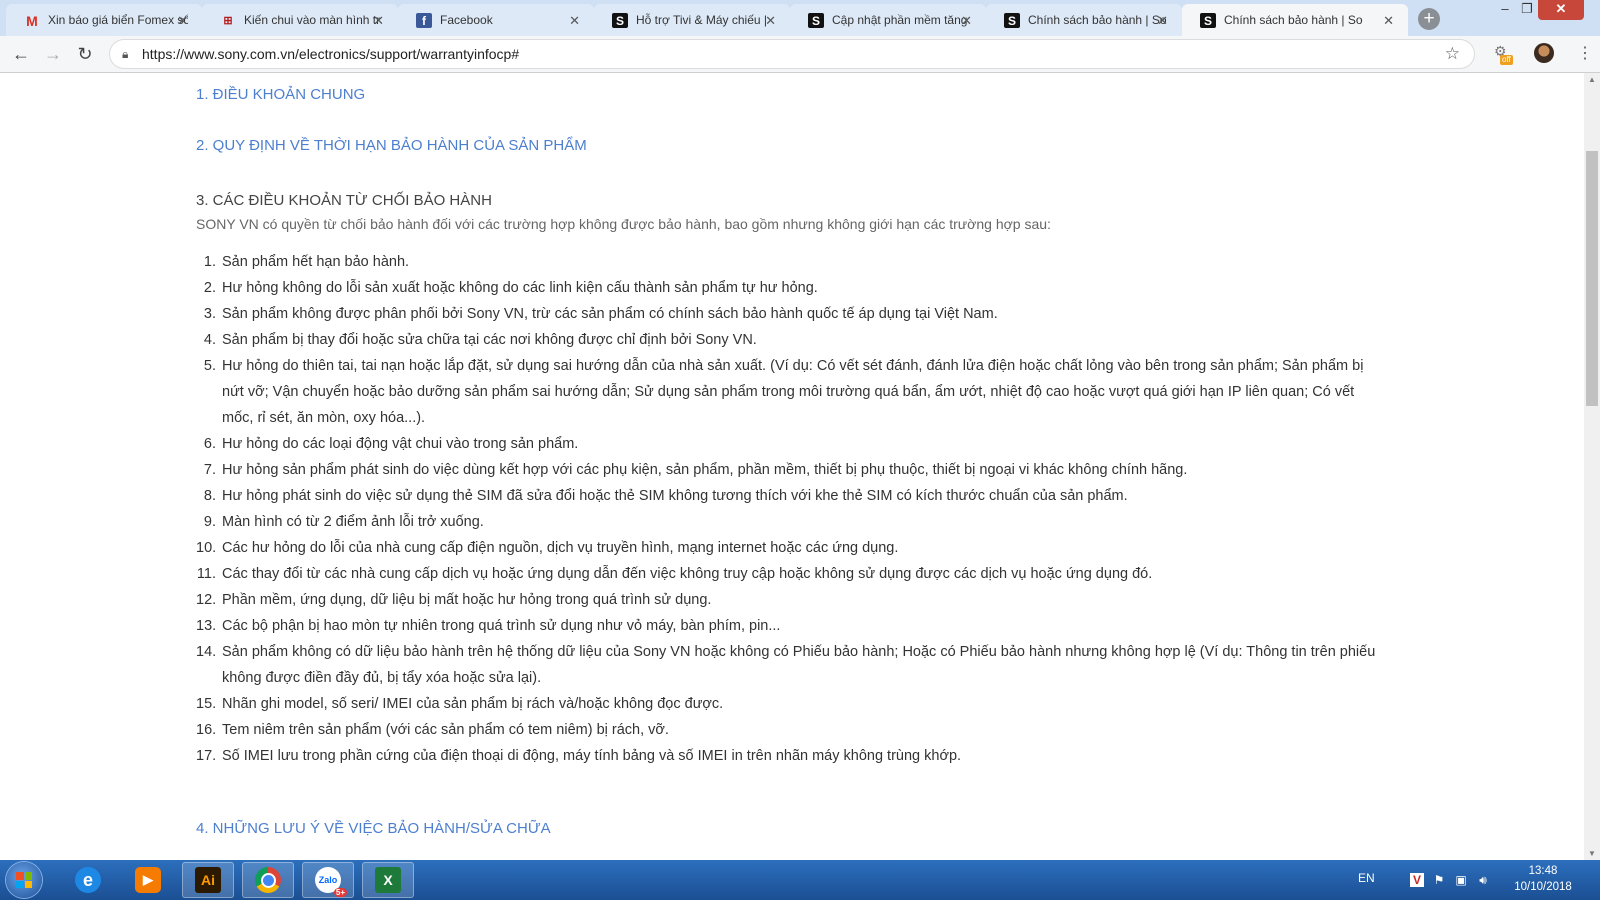 This screenshot has height=900, width=1600. I want to click on list-item-number: 1., so click(209, 262).